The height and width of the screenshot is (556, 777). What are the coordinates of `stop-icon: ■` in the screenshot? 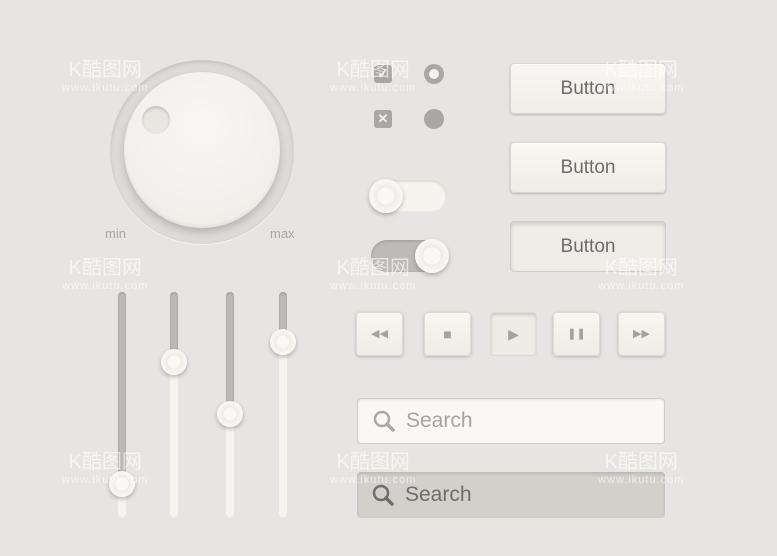 It's located at (447, 334).